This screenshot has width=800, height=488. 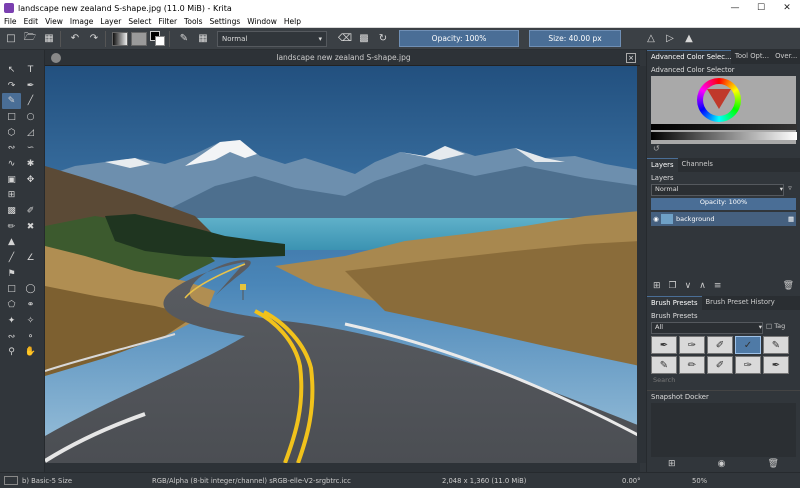 I want to click on reload-preset-icon: ↻, so click(x=383, y=39).